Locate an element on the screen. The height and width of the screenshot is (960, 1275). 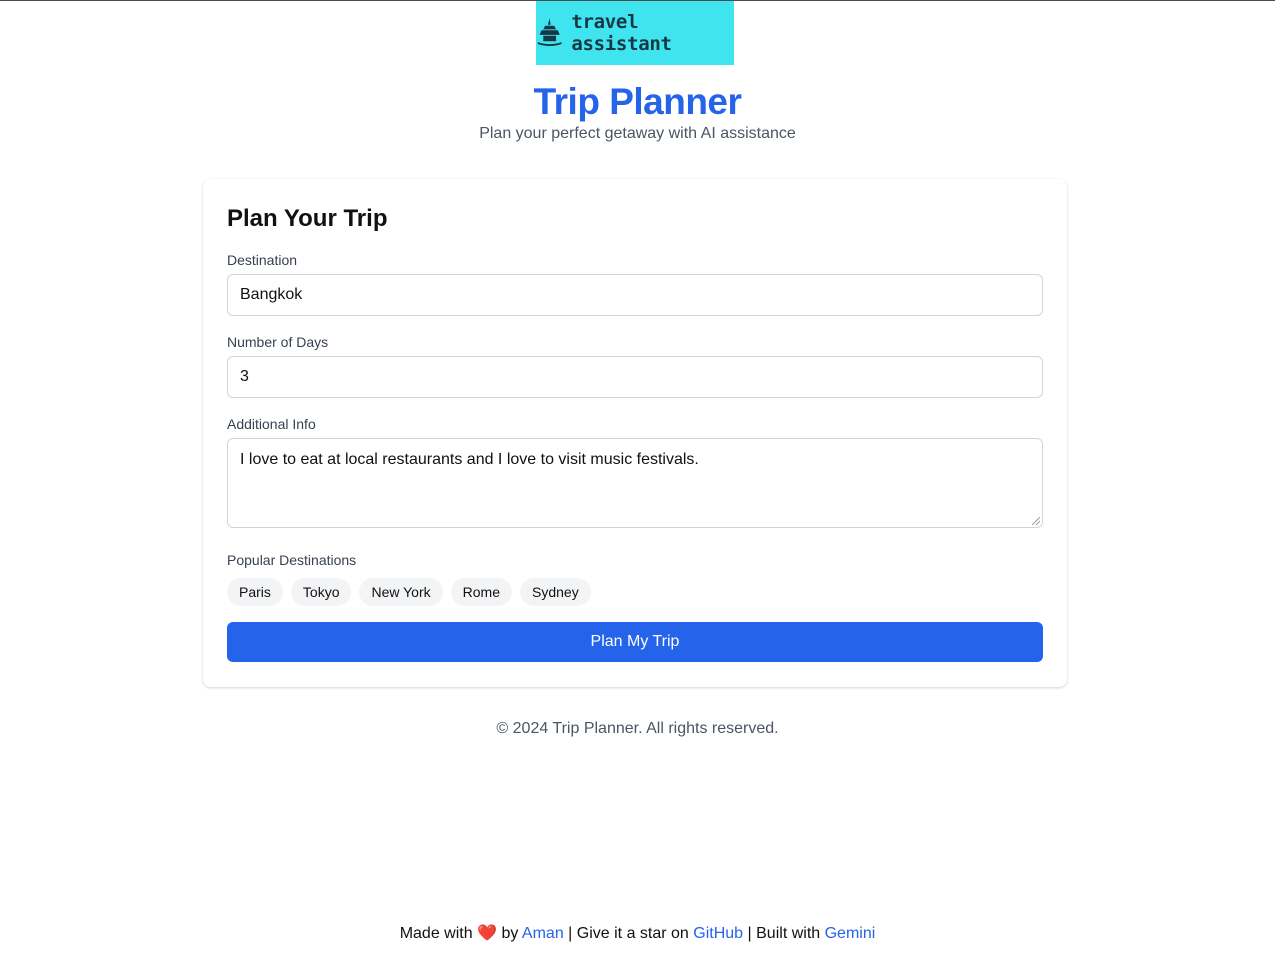
popular-destinations-label: Popular Destinations is located at coordinates (292, 560).